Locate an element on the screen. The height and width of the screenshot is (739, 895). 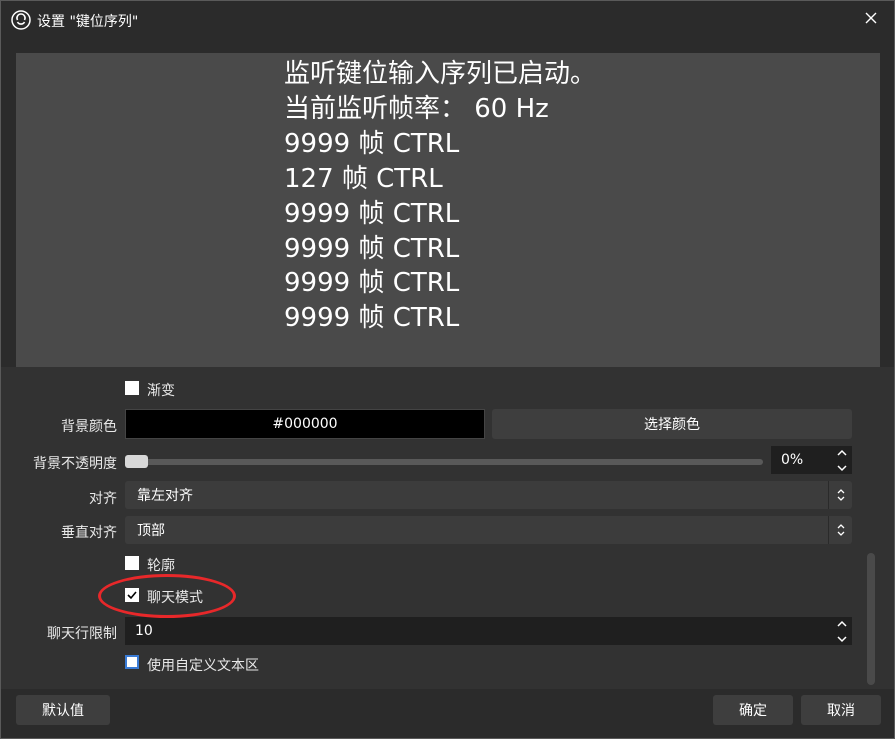
gradient-checkbox is located at coordinates (132, 388).